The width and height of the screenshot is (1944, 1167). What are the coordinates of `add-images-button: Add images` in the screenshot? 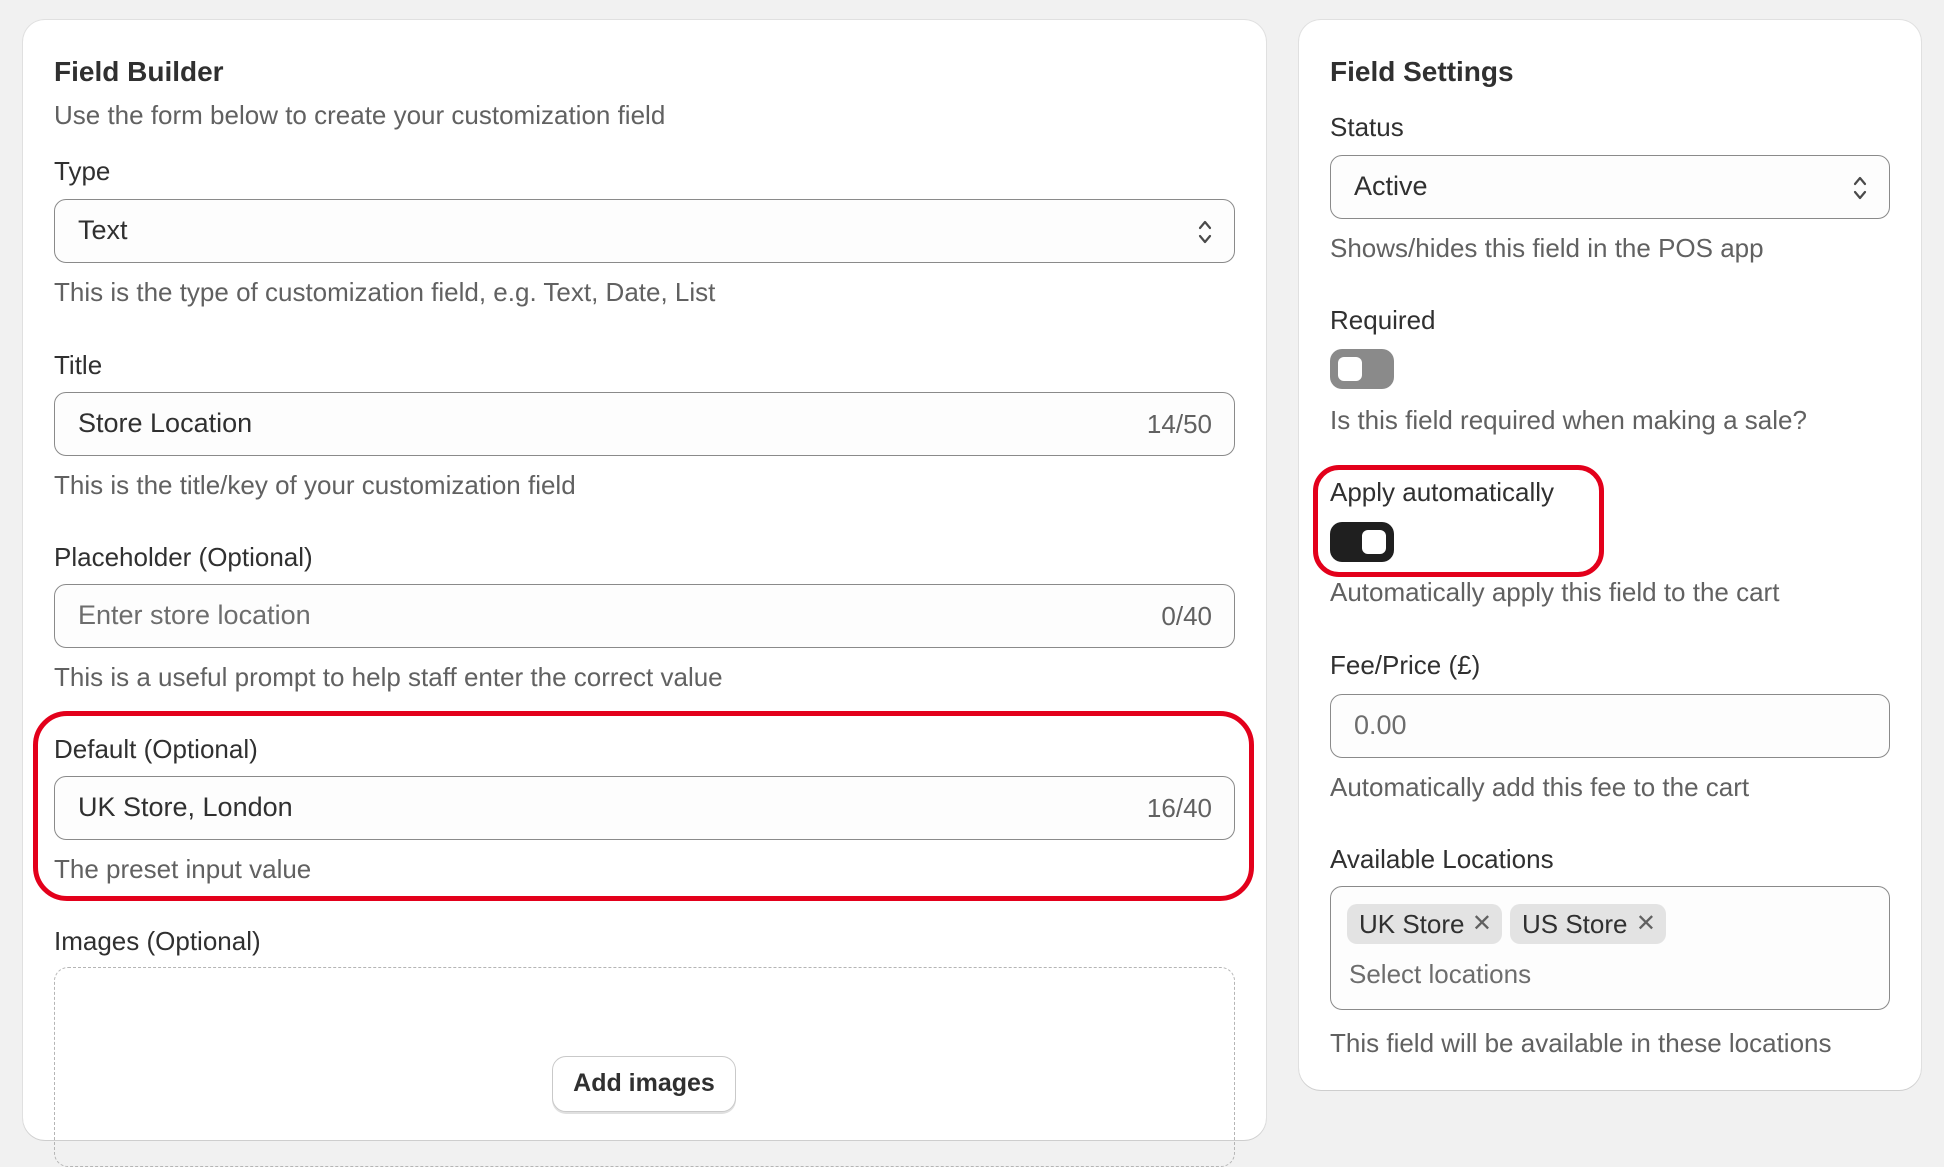 It's located at (644, 1084).